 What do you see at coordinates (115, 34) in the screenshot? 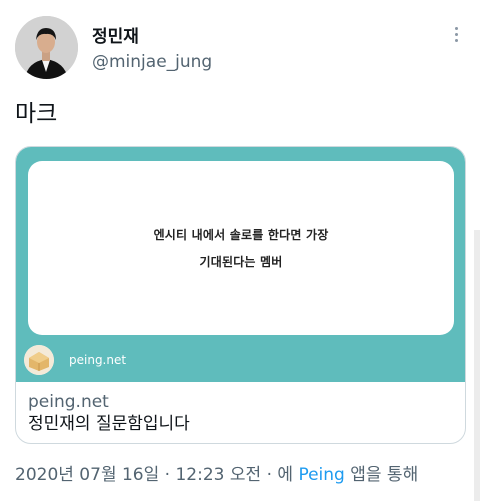
I see `author-display-name: 정민재` at bounding box center [115, 34].